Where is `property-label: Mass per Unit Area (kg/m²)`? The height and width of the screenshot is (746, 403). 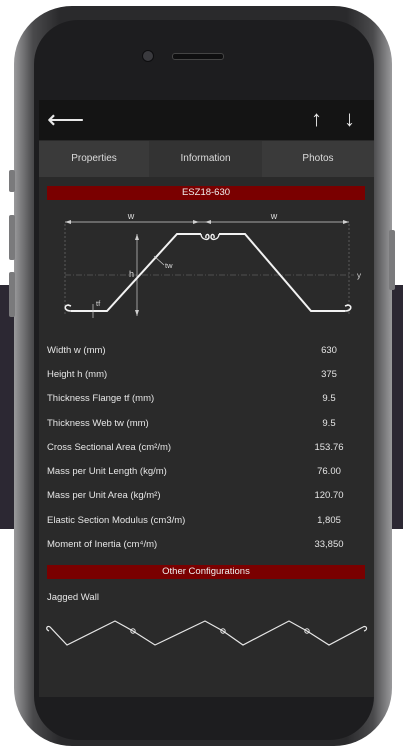 property-label: Mass per Unit Area (kg/m²) is located at coordinates (104, 495).